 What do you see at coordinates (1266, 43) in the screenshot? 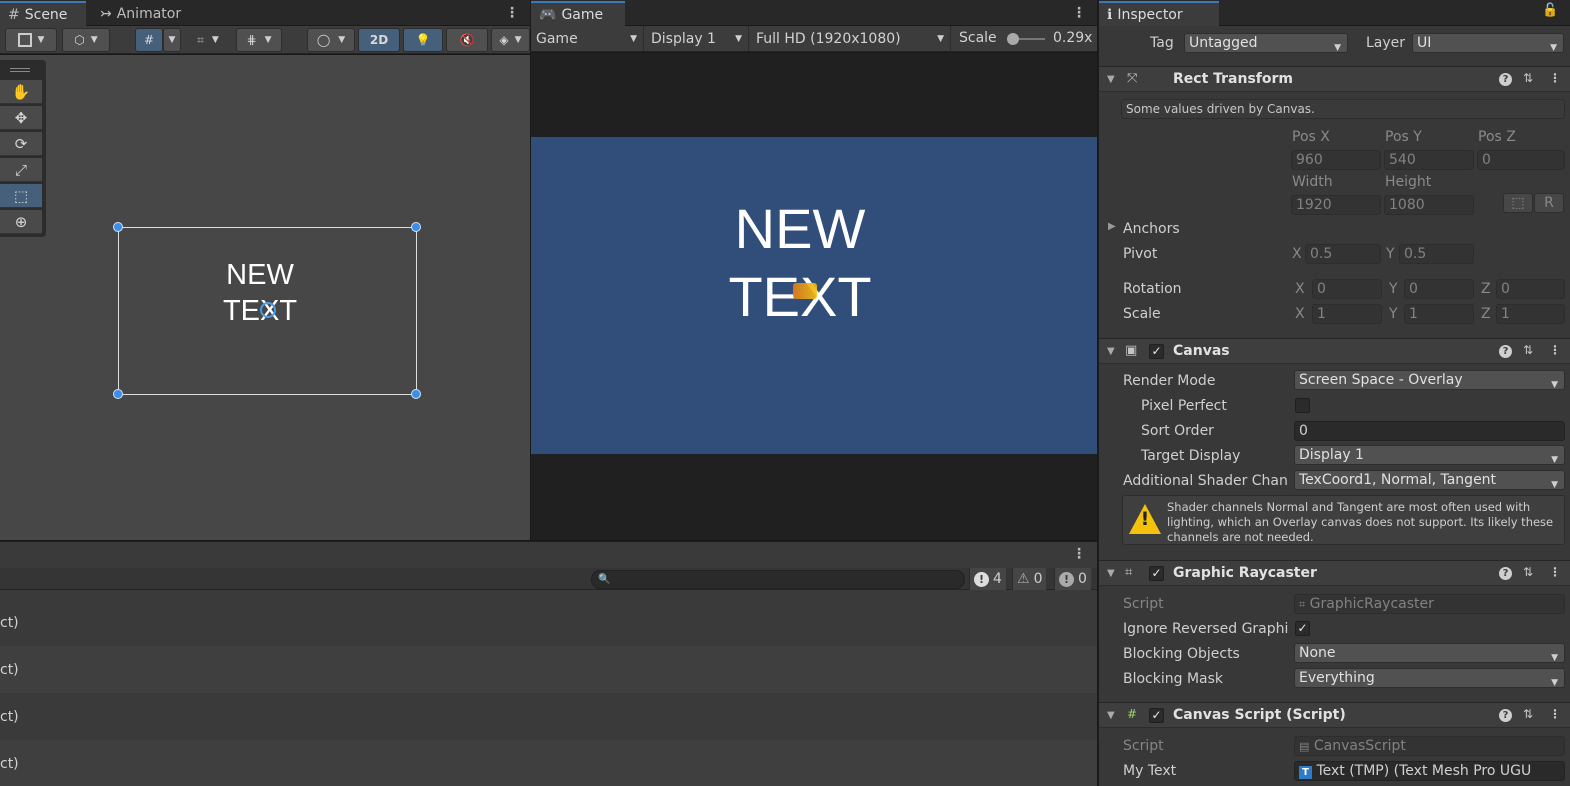
I see `tag-dropdown: Untagged ▼` at bounding box center [1266, 43].